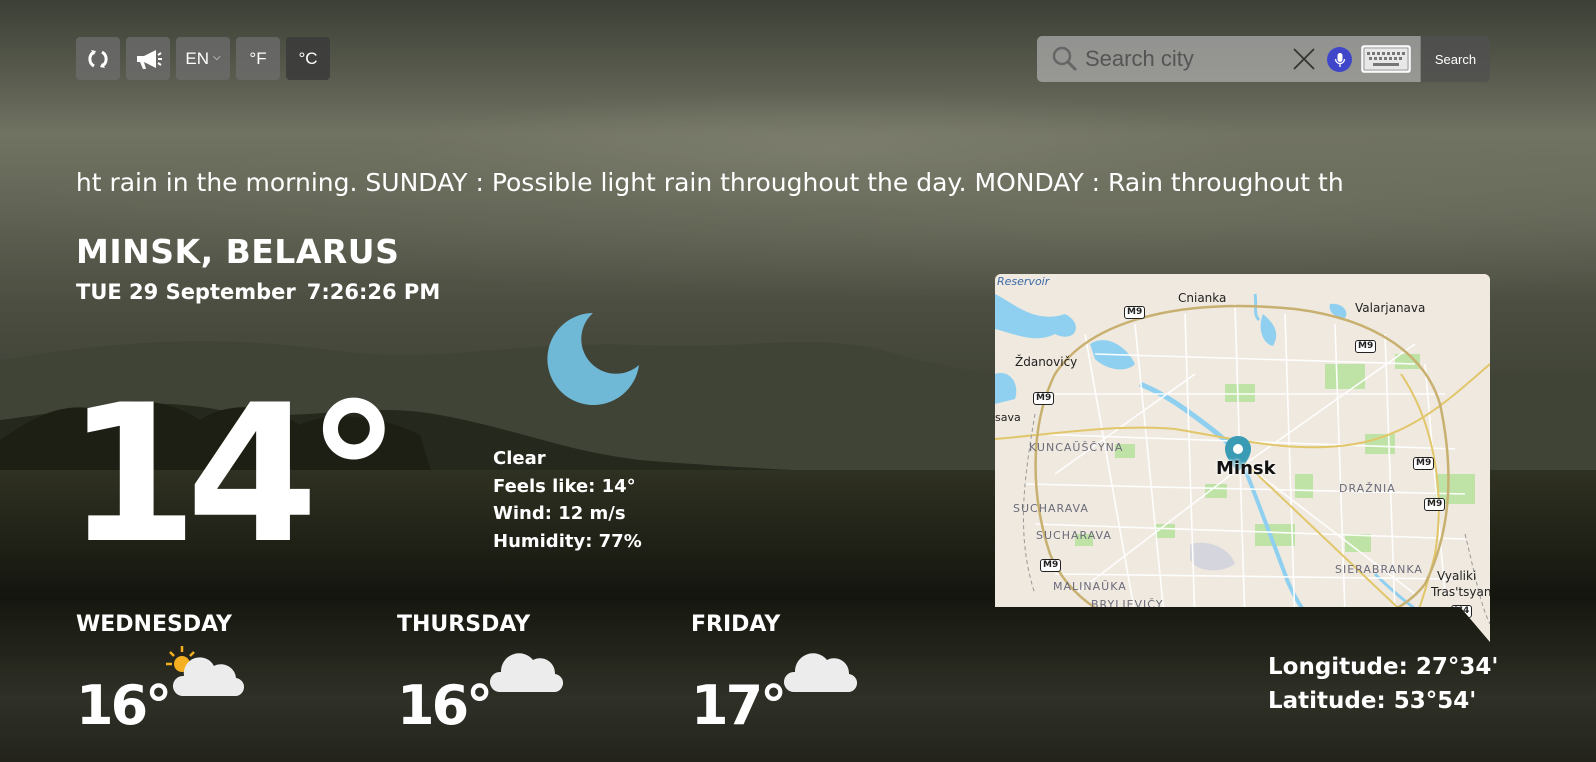 This screenshot has width=1596, height=762. I want to click on map-label: Tras'tsyanye, so click(1460, 592).